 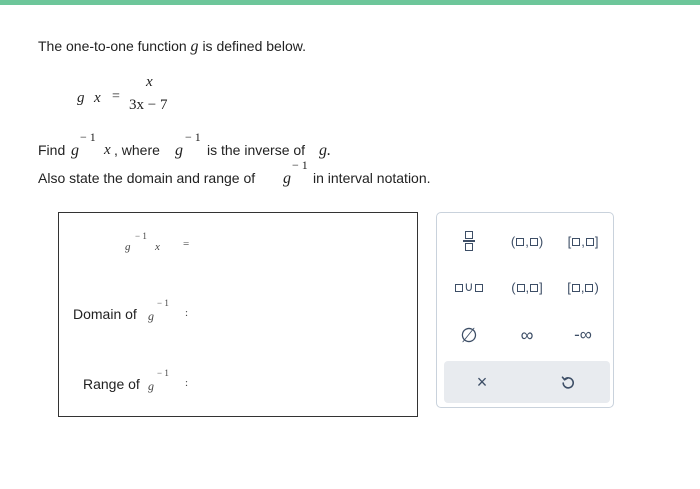 I want to click on def-lhs-x: x, so click(x=97, y=98).